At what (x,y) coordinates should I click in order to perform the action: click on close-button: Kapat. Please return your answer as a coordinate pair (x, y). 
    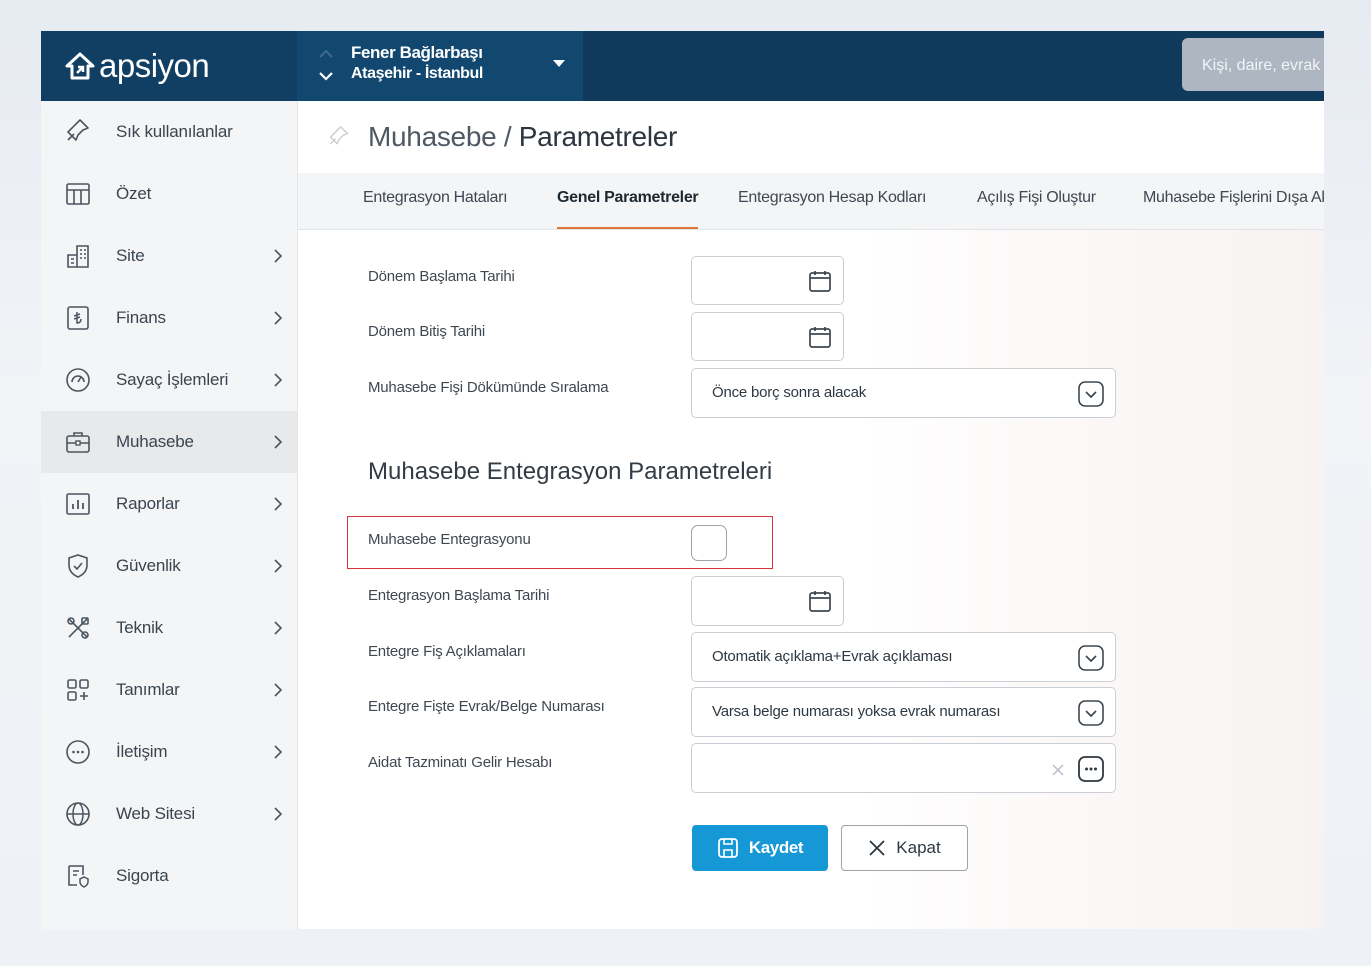
    Looking at the image, I should click on (904, 848).